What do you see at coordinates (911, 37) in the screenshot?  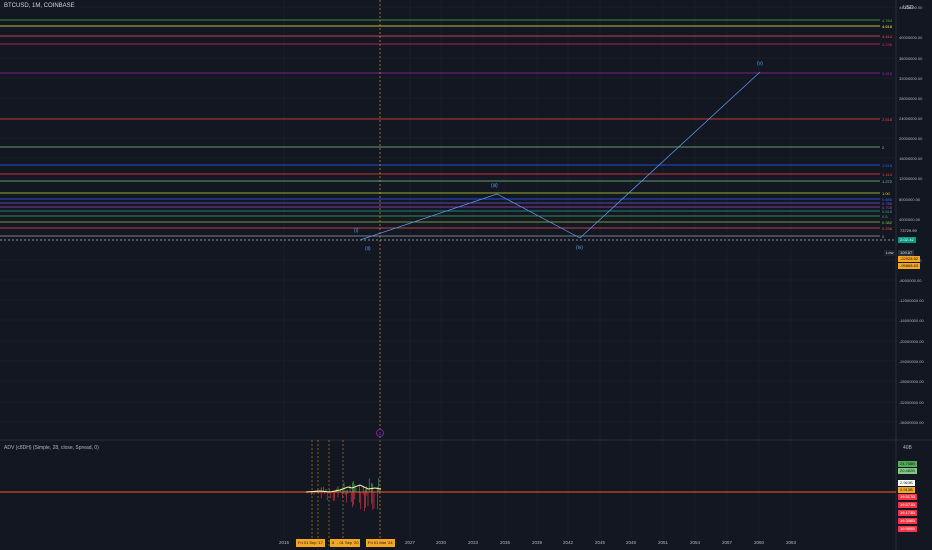 I see `price-axis-label: 40000000.00` at bounding box center [911, 37].